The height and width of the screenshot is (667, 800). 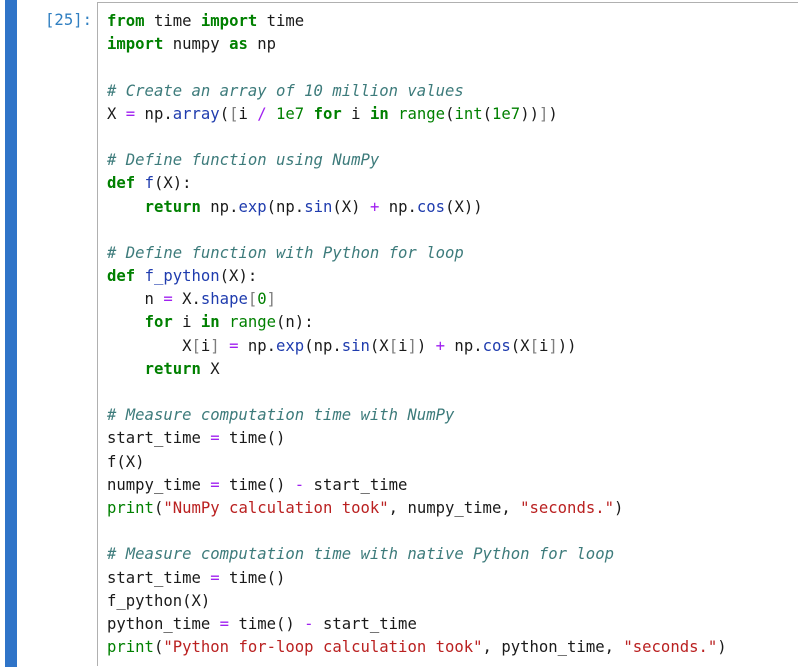 I want to click on comment-token: # Define function with Python for loop, so click(x=285, y=252).